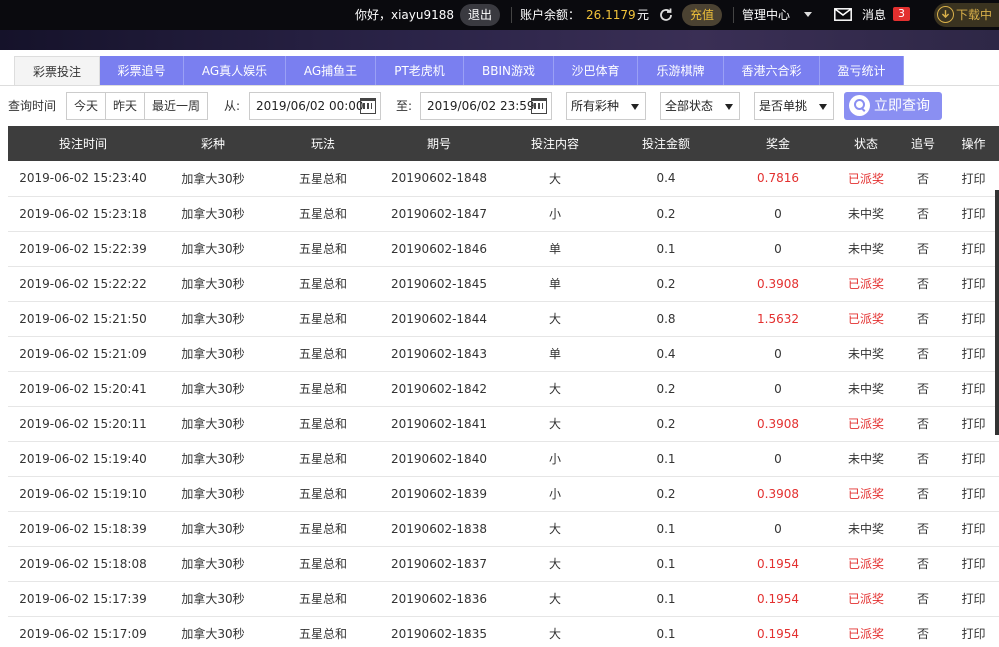  What do you see at coordinates (83, 424) in the screenshot?
I see `bet-time-cell: 2019-06-02 15:20:11` at bounding box center [83, 424].